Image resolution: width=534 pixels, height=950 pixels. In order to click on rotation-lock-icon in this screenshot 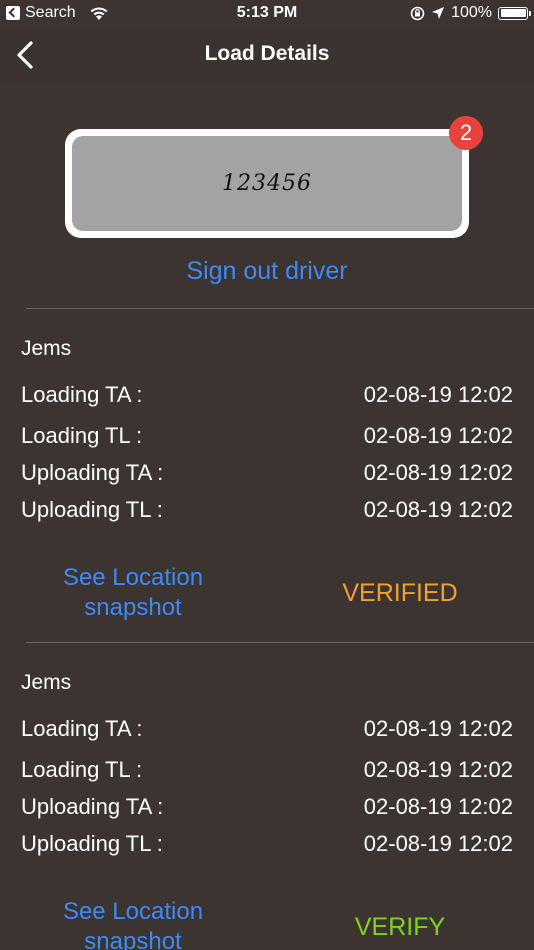, I will do `click(417, 13)`.